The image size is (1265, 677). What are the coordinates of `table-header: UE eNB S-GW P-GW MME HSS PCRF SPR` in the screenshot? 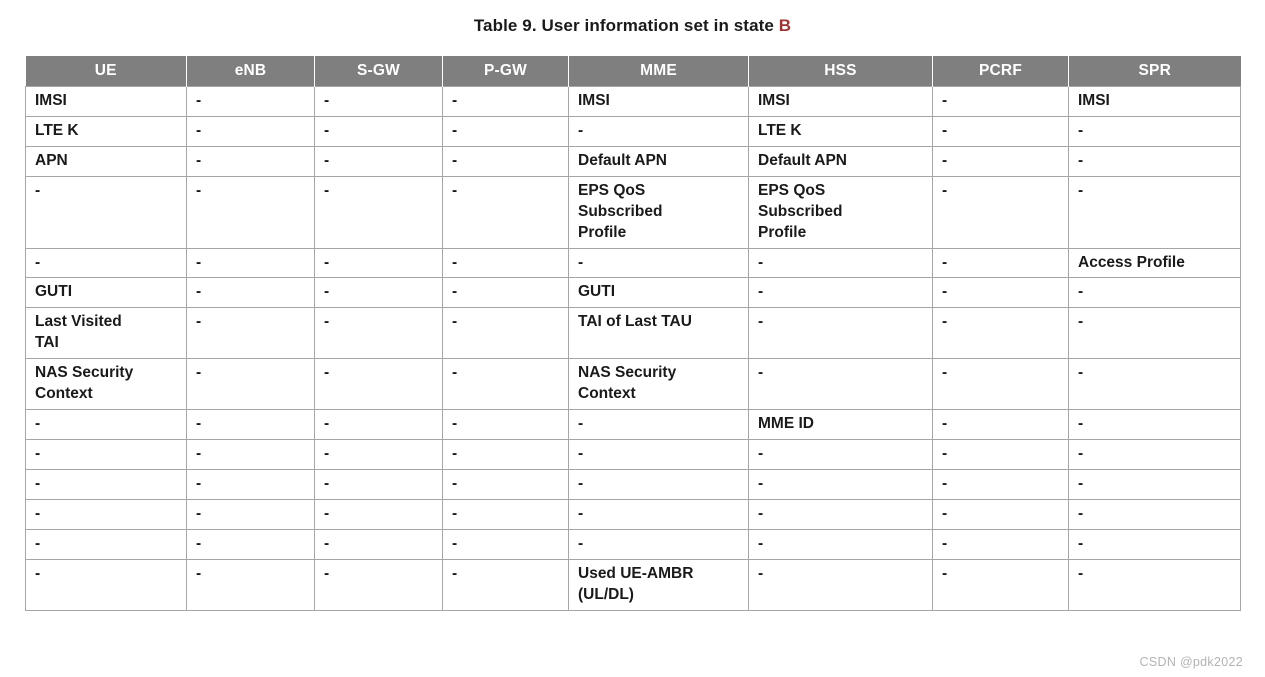 It's located at (633, 71).